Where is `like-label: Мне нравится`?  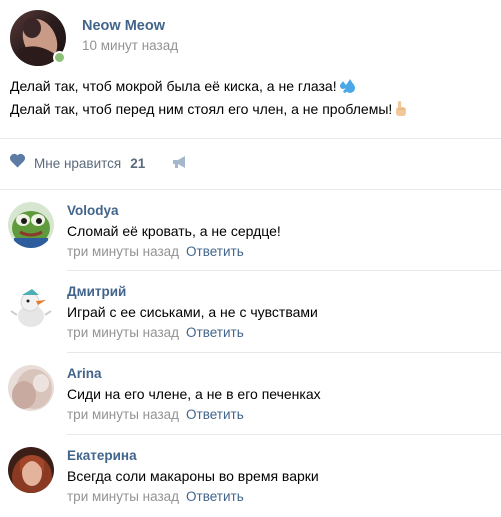
like-label: Мне нравится is located at coordinates (78, 163).